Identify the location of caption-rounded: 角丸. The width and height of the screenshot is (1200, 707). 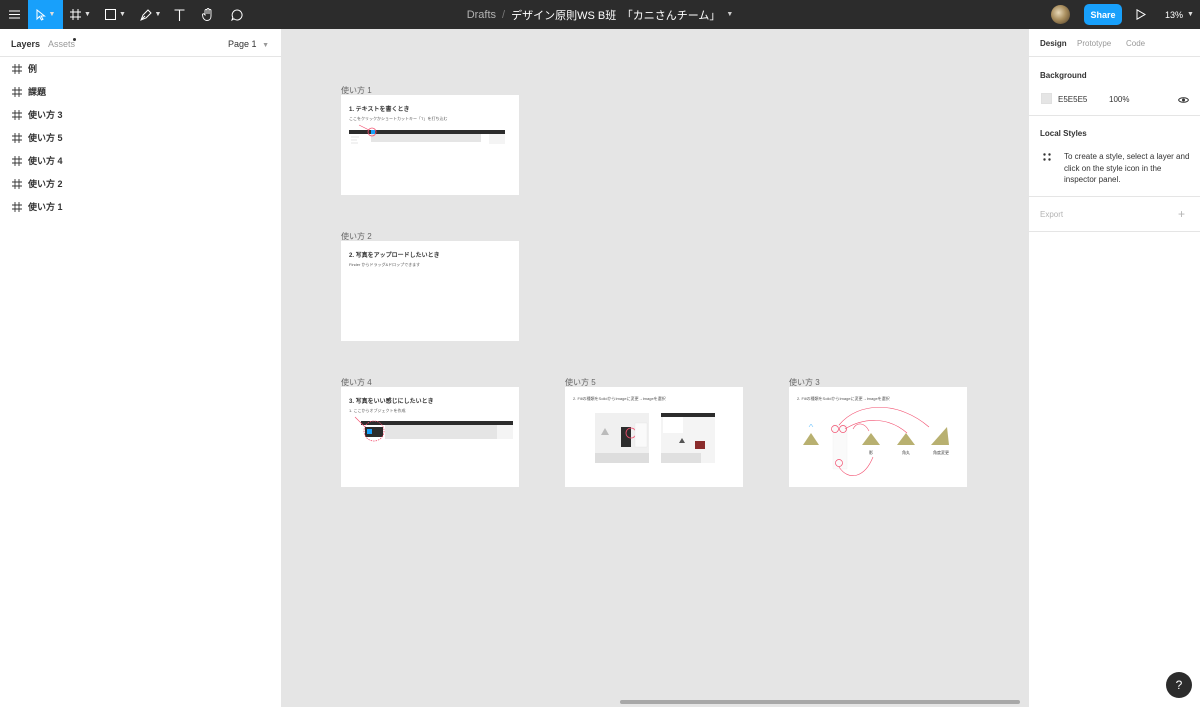
(906, 452).